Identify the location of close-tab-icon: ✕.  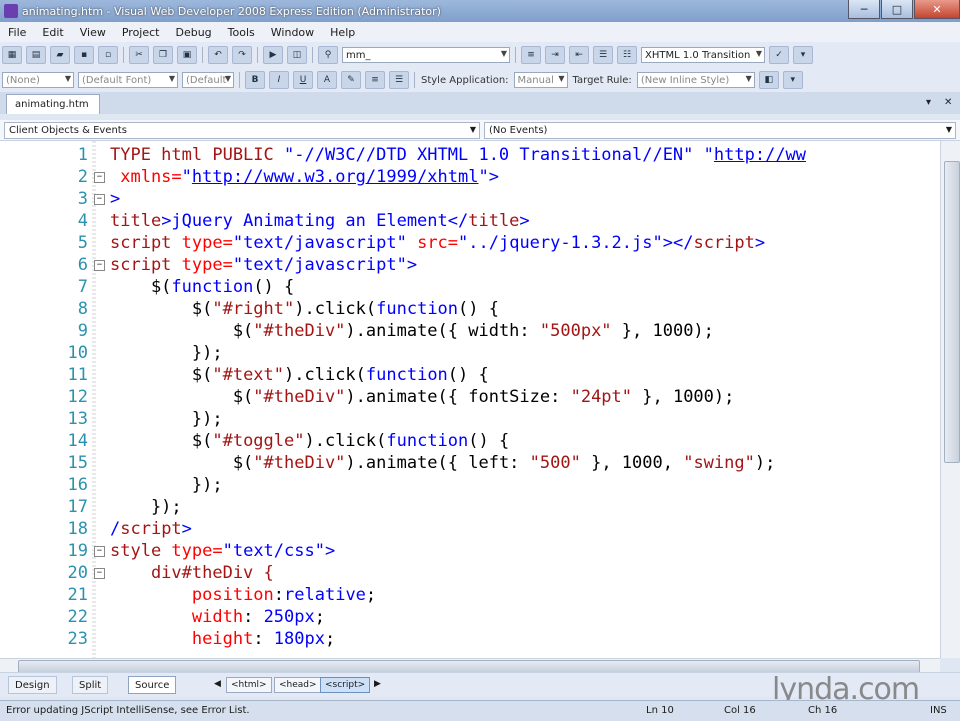
(948, 102).